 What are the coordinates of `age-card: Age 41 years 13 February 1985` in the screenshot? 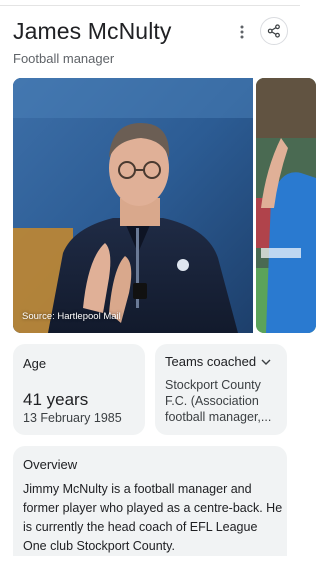 It's located at (79, 389).